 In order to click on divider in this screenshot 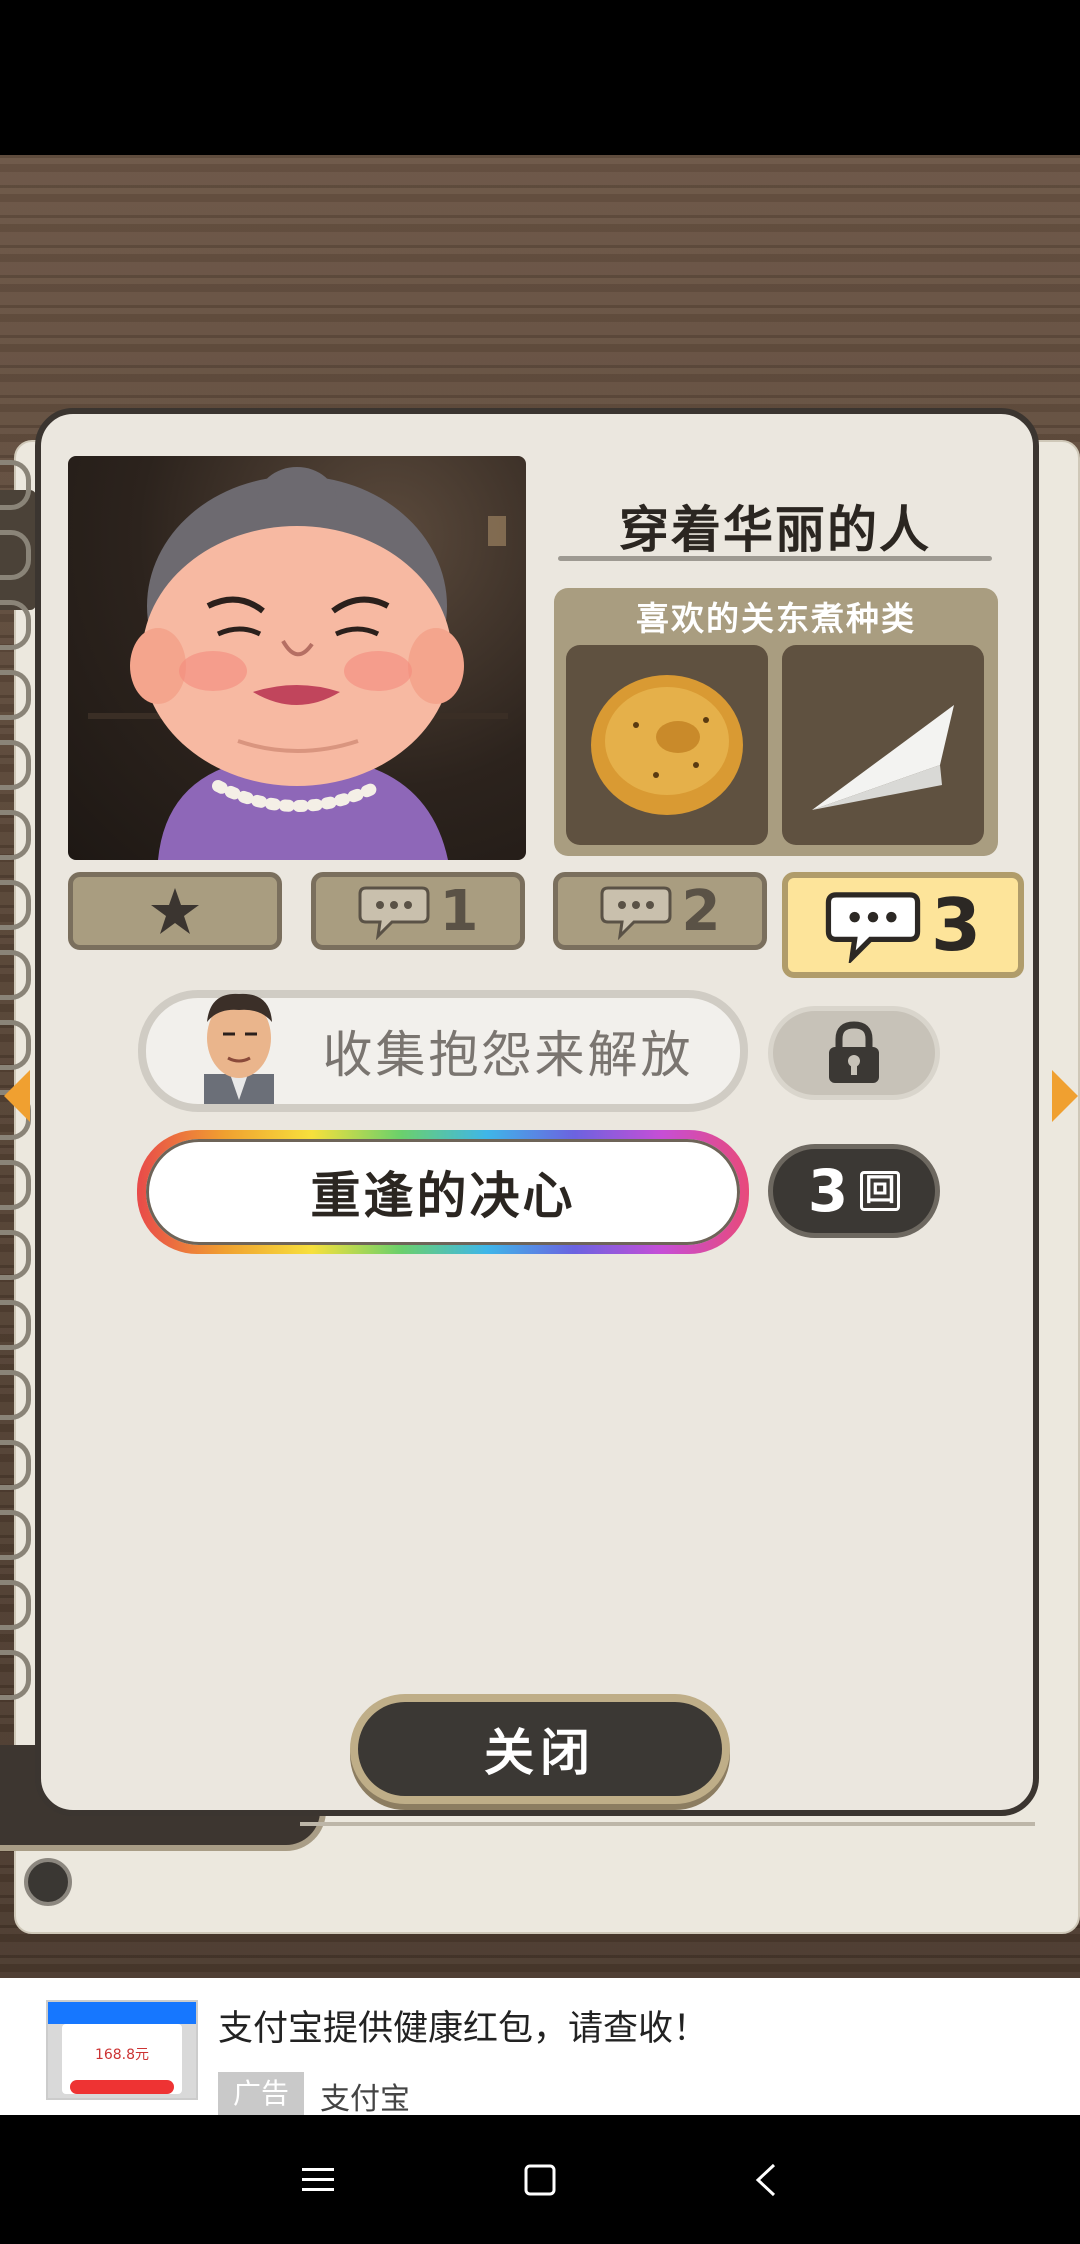, I will do `click(667, 1824)`.